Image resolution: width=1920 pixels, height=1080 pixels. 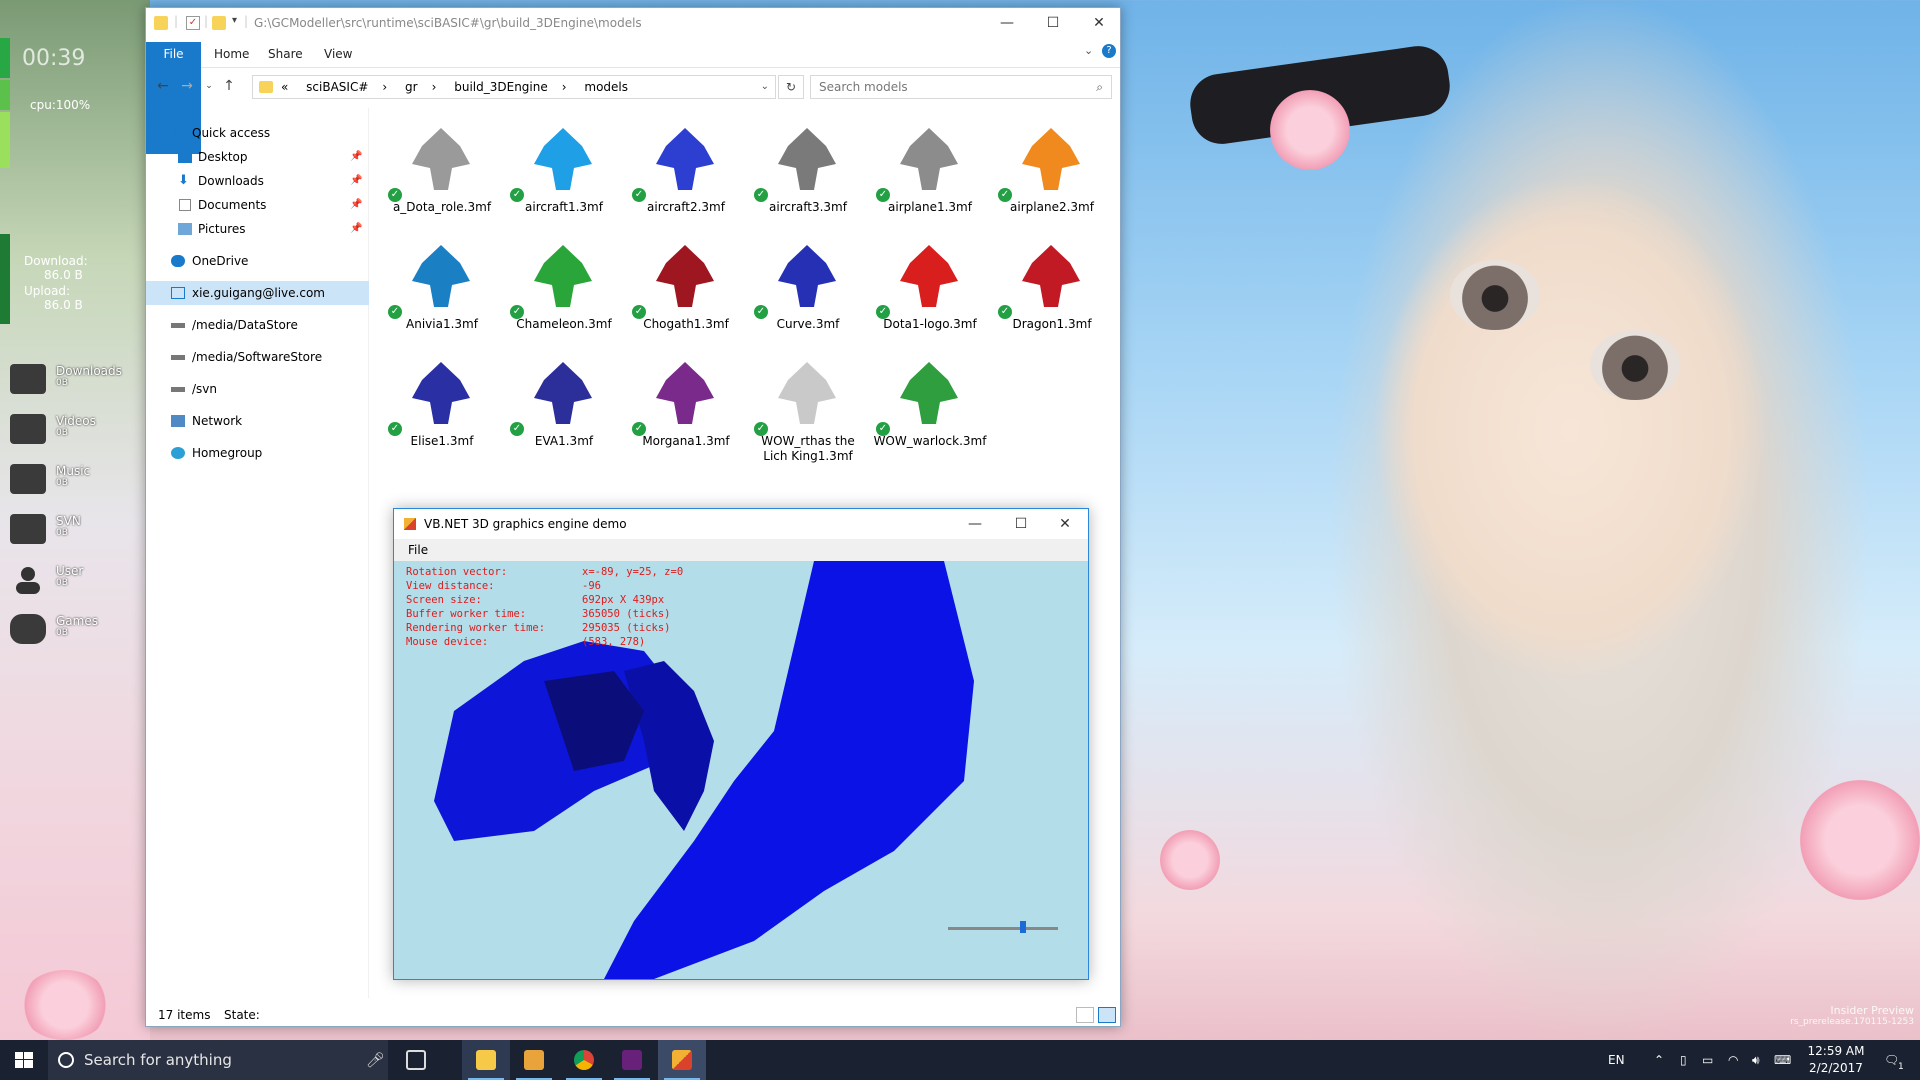 What do you see at coordinates (1003, 928) in the screenshot?
I see `zoom-slider-track` at bounding box center [1003, 928].